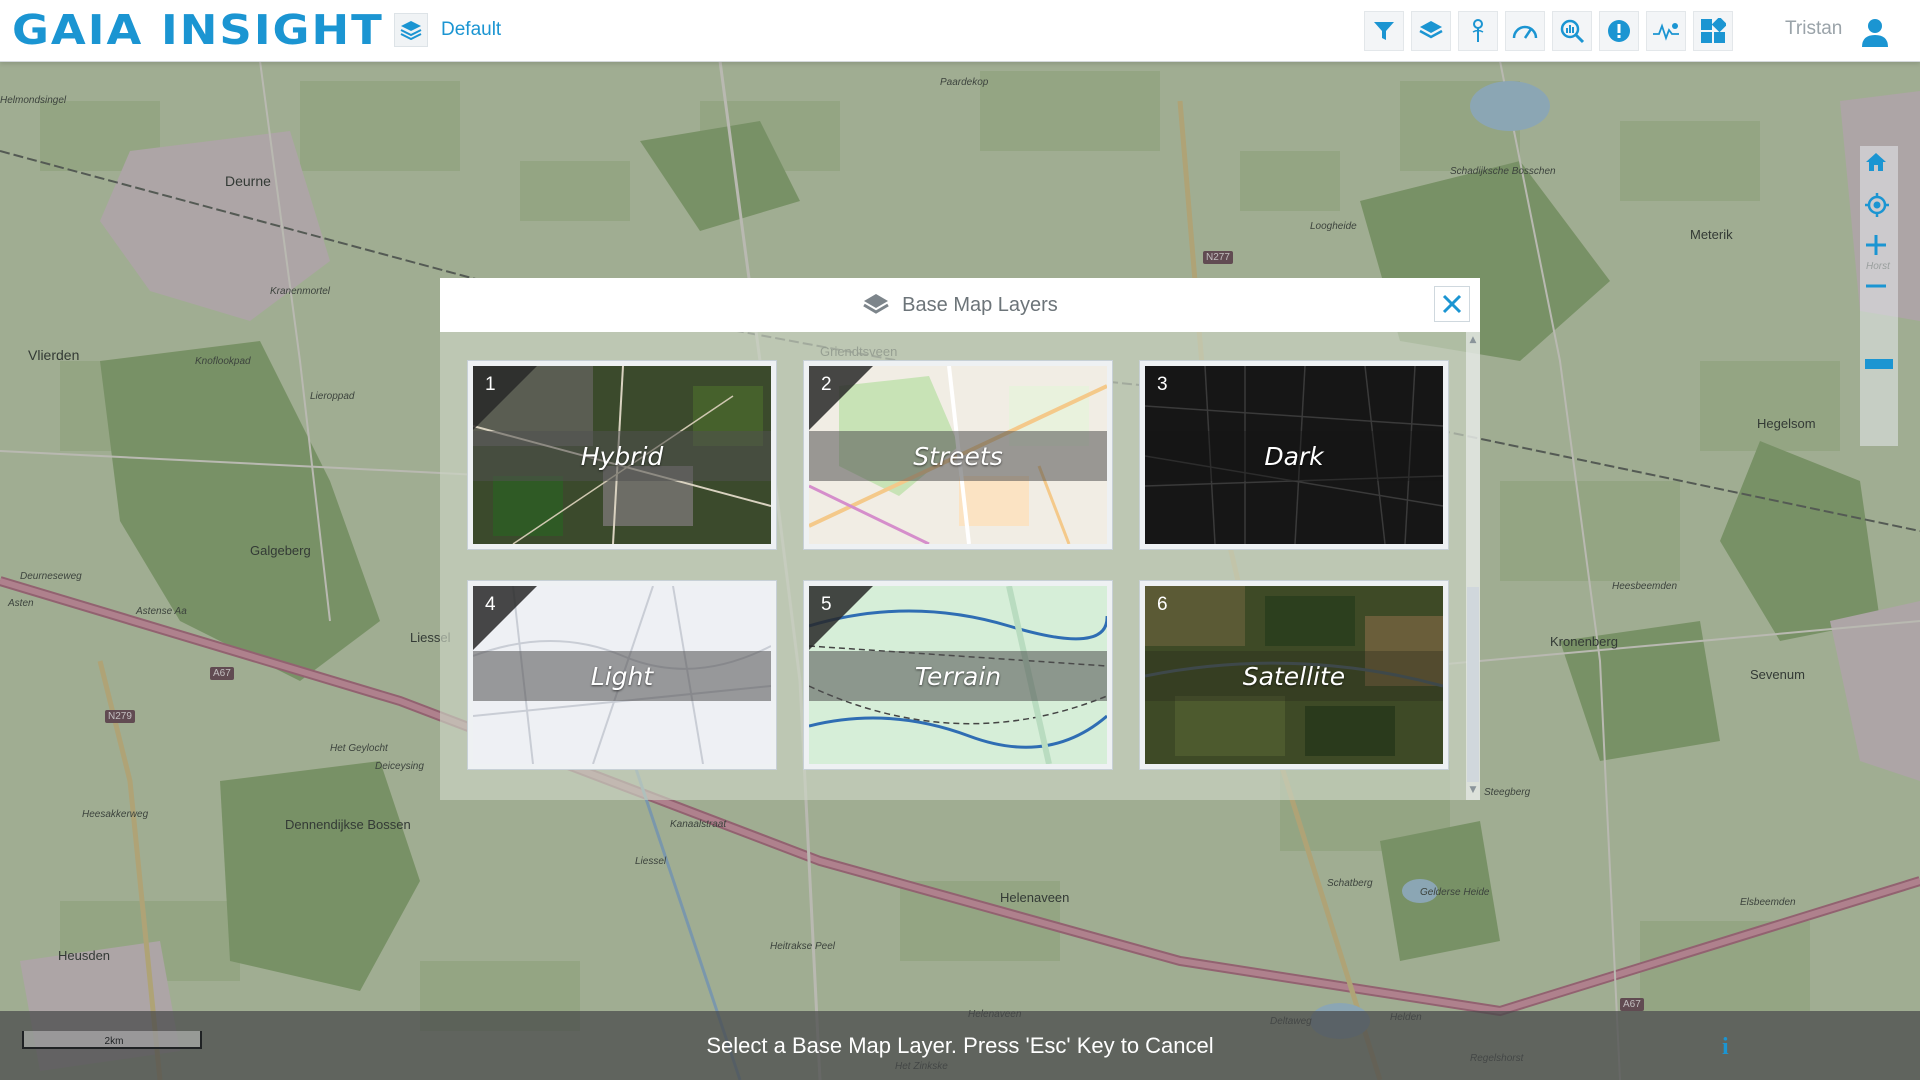 This screenshot has width=1920, height=1080. I want to click on zoom-in-button, so click(1879, 248).